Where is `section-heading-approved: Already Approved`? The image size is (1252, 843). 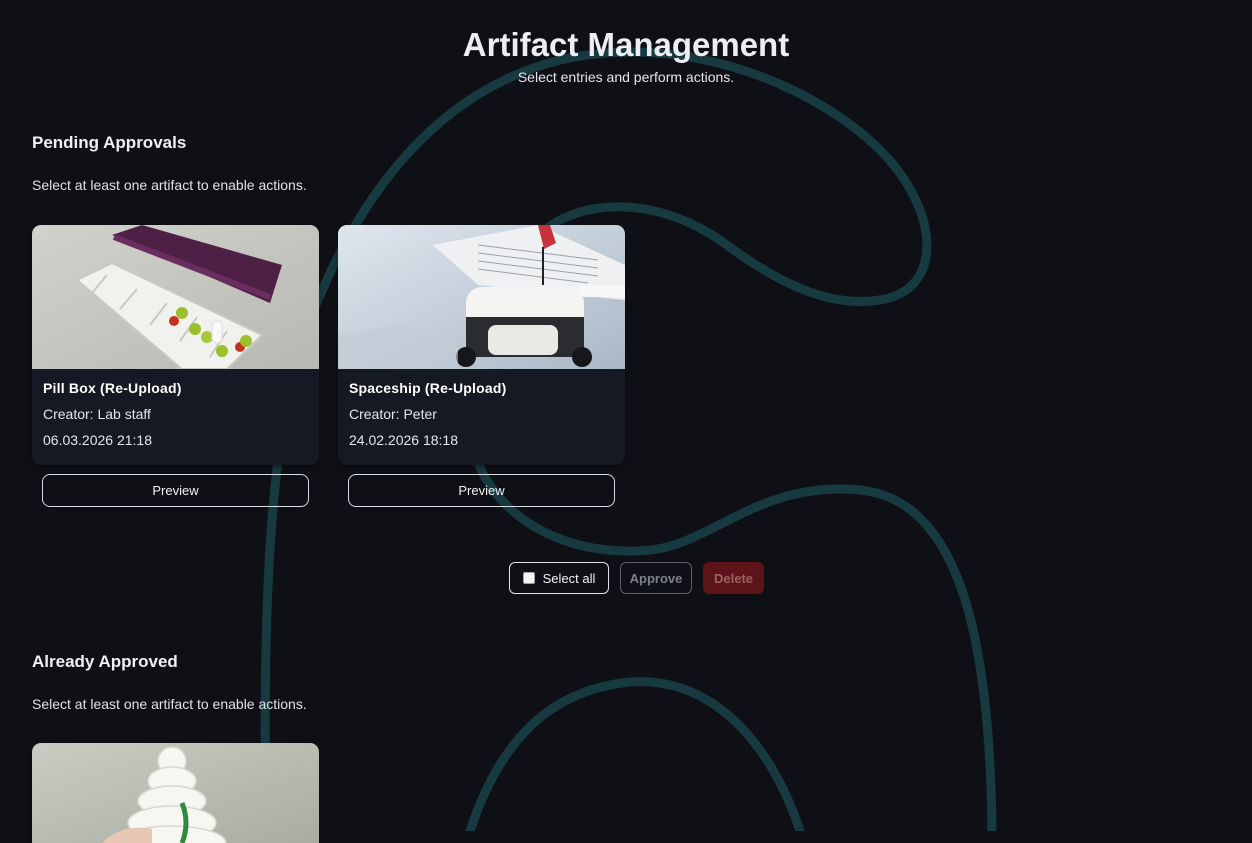
section-heading-approved: Already Approved is located at coordinates (105, 661).